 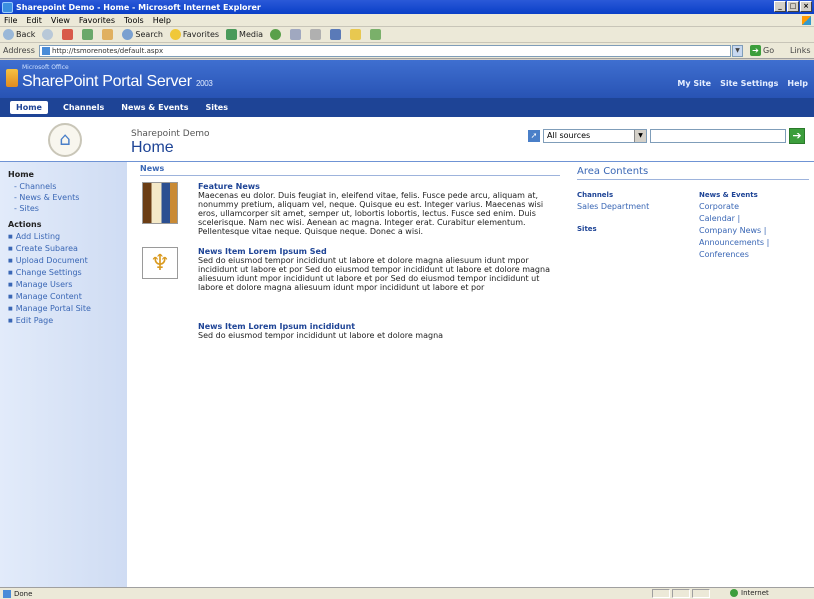 What do you see at coordinates (19, 50) in the screenshot?
I see `address-label: Address` at bounding box center [19, 50].